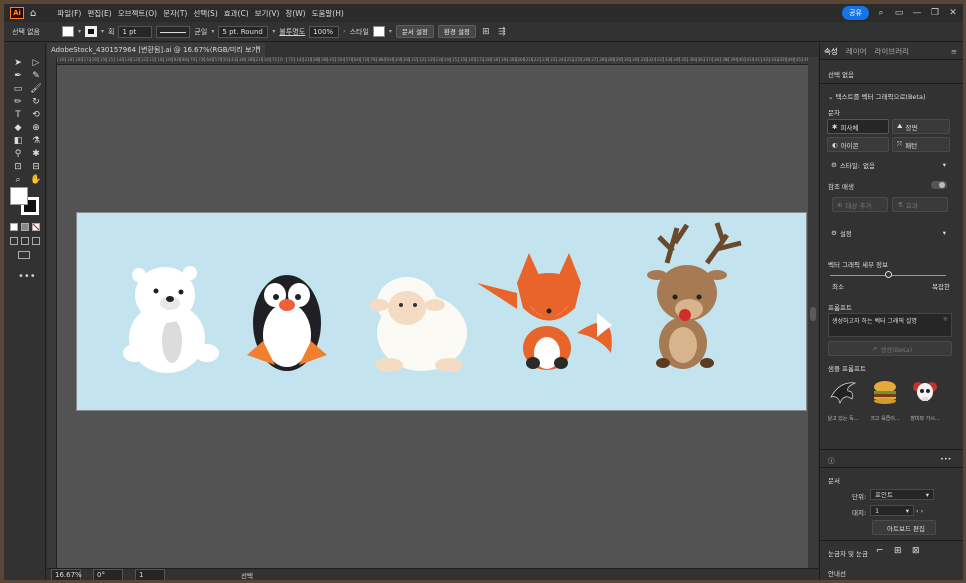 Image resolution: width=966 pixels, height=583 pixels. I want to click on style-dropdown: ⚙ 스타일: 없음 ▾, so click(888, 164).